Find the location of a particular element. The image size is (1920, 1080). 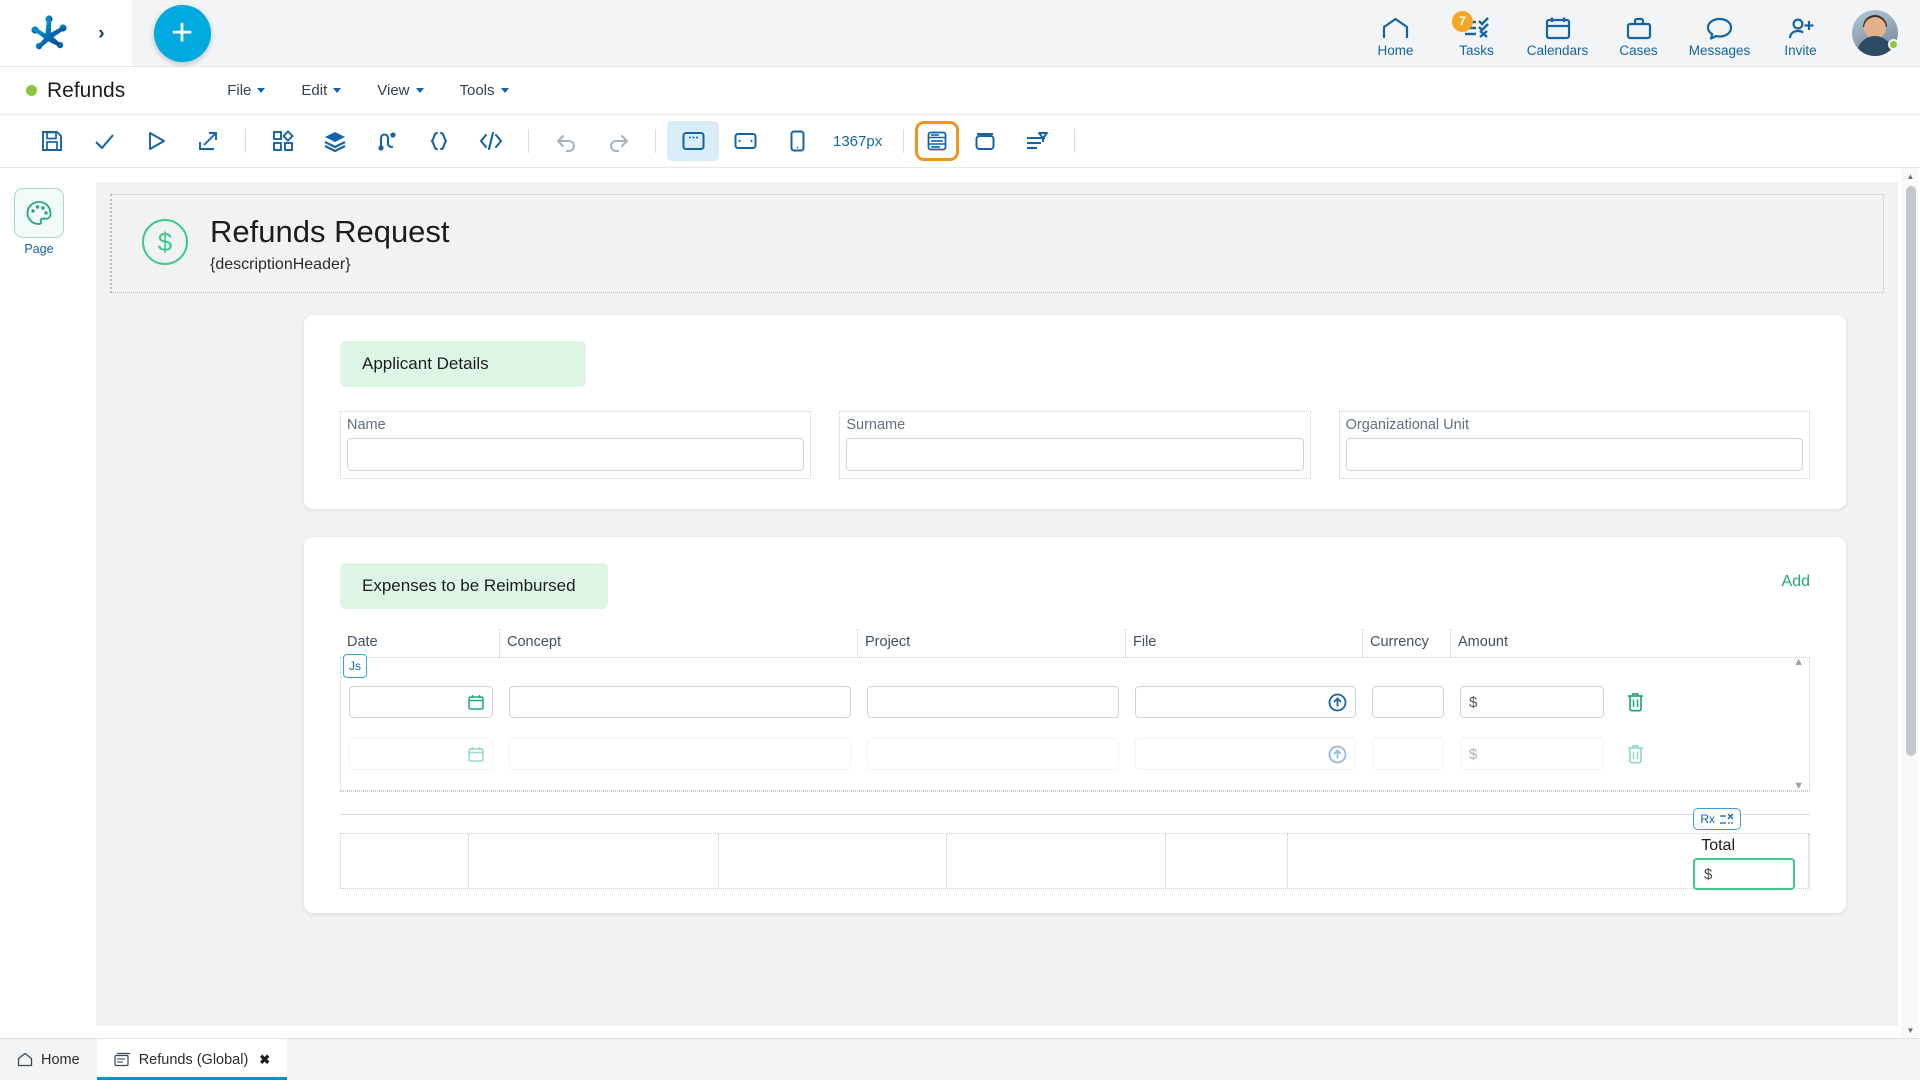

field-name: Name is located at coordinates (576, 445).